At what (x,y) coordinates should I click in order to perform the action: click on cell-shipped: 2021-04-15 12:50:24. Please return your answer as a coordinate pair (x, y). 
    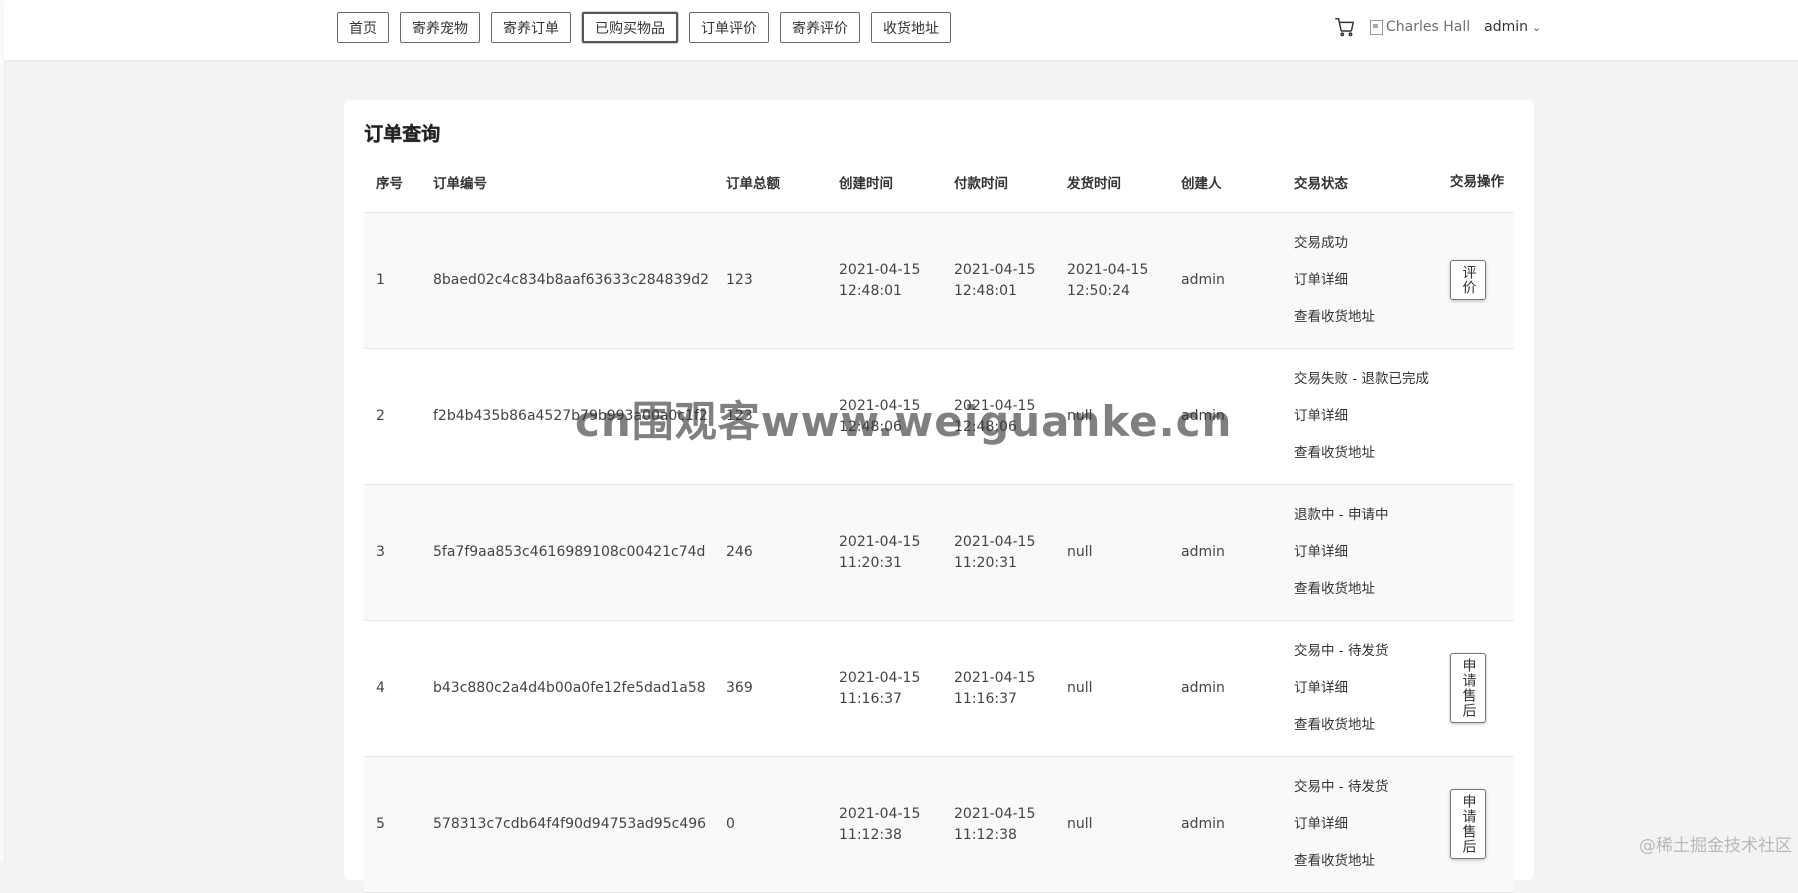
    Looking at the image, I should click on (1112, 280).